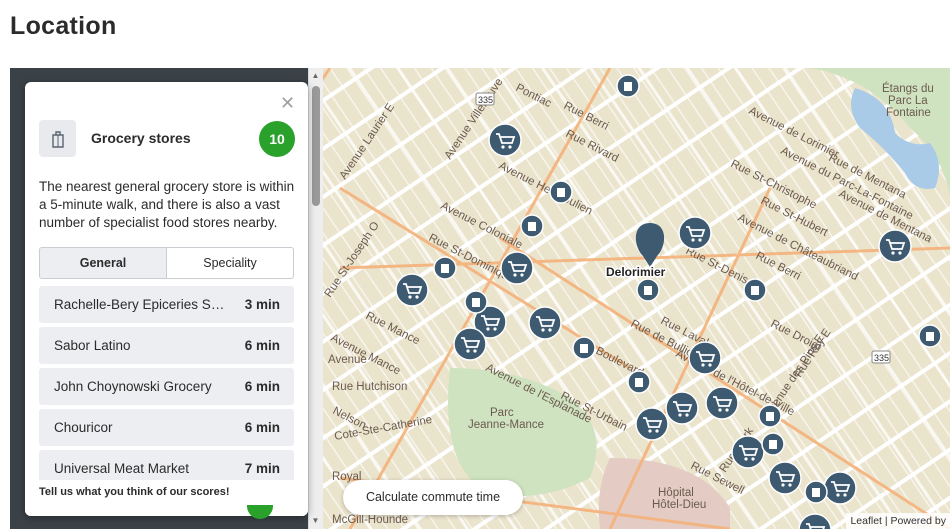 The image size is (950, 529). I want to click on svg-text: Parc La, so click(908, 101).